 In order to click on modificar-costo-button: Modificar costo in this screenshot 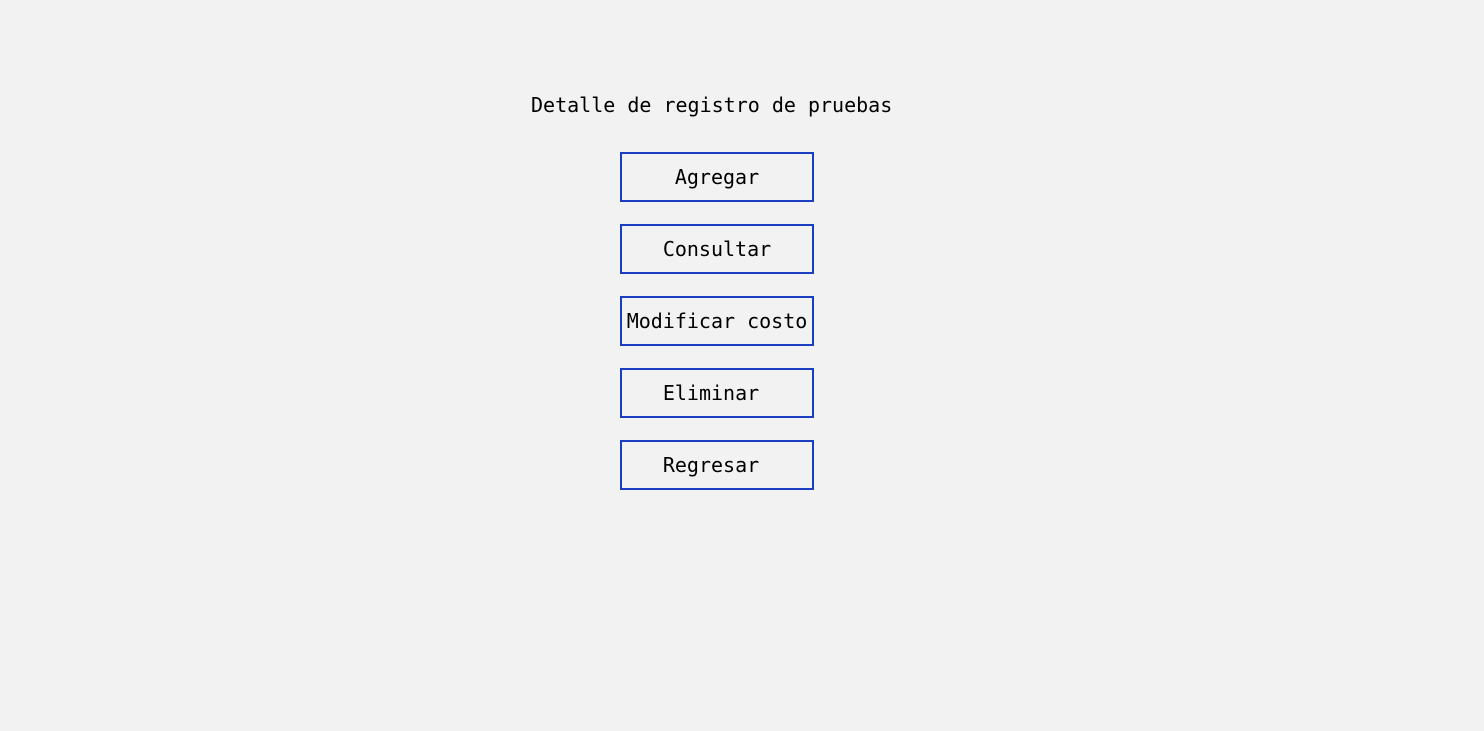, I will do `click(717, 321)`.